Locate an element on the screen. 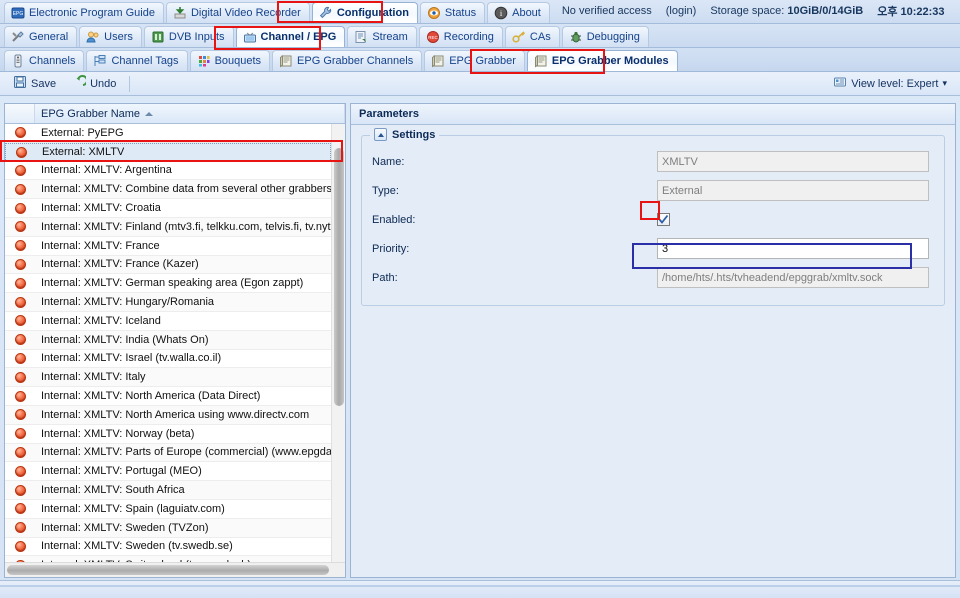 The height and width of the screenshot is (598, 960). epg-icon: EPG is located at coordinates (18, 13).